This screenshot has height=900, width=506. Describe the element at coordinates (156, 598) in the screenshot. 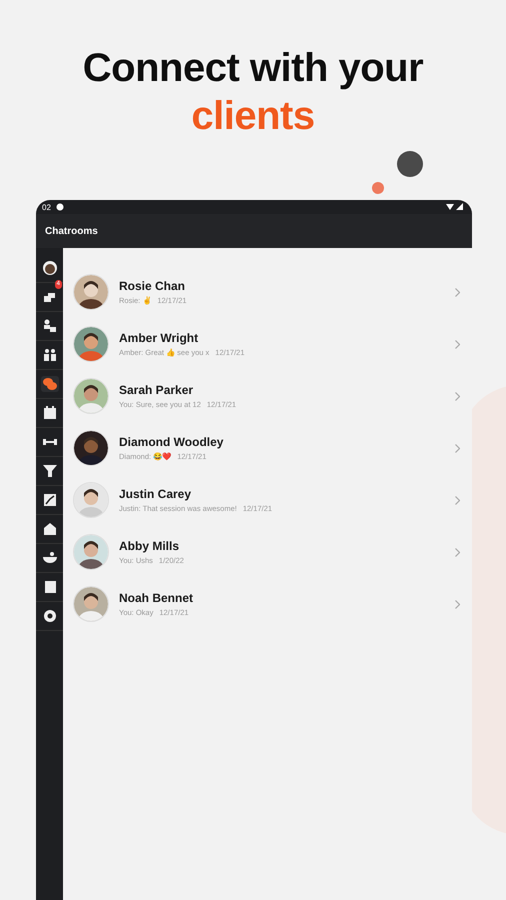

I see `contact-name: Noah Bennet` at that location.